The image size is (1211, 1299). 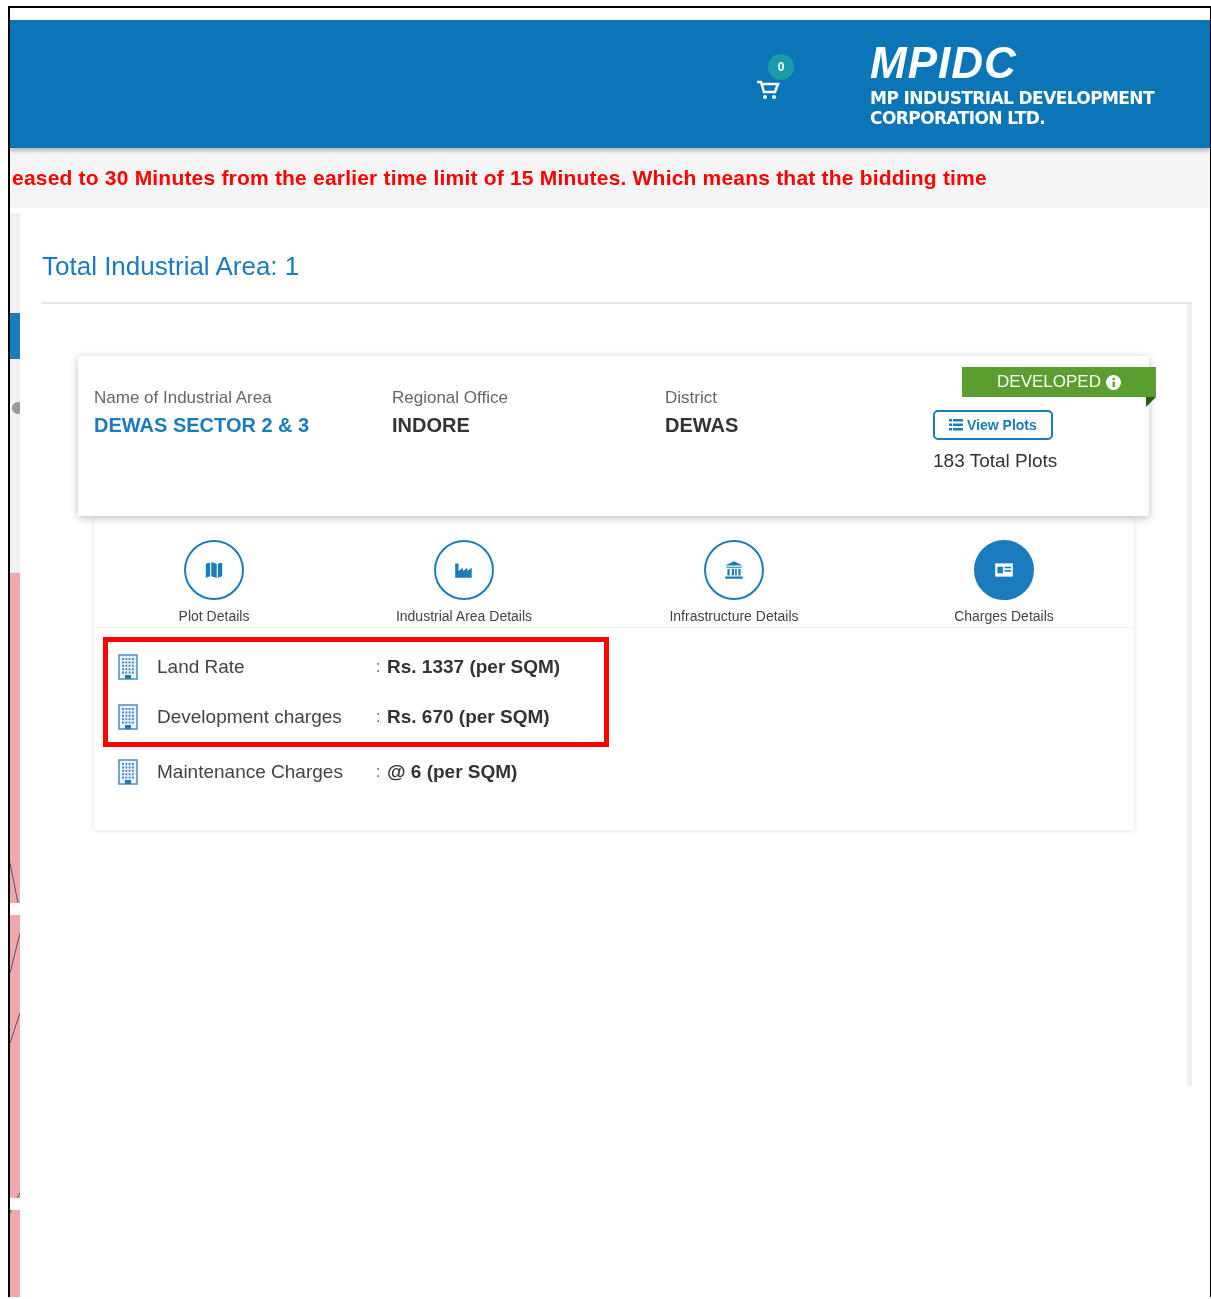 What do you see at coordinates (734, 583) in the screenshot?
I see `details-tab: Infrastructure Details` at bounding box center [734, 583].